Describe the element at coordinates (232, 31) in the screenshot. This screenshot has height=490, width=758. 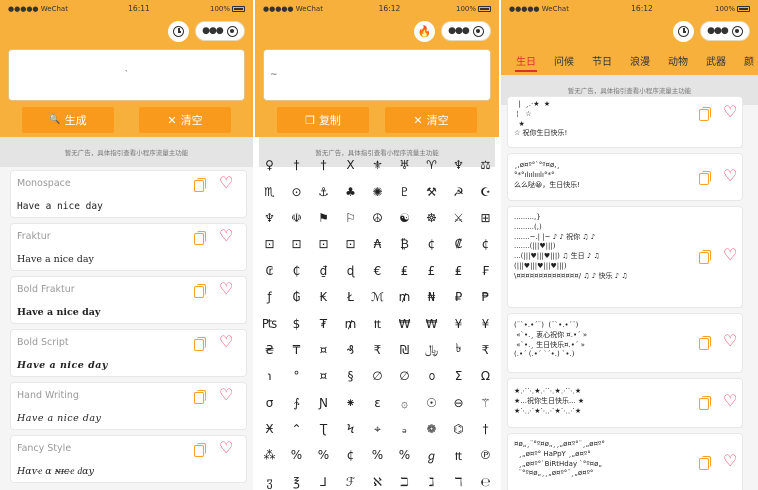
I see `target-icon` at that location.